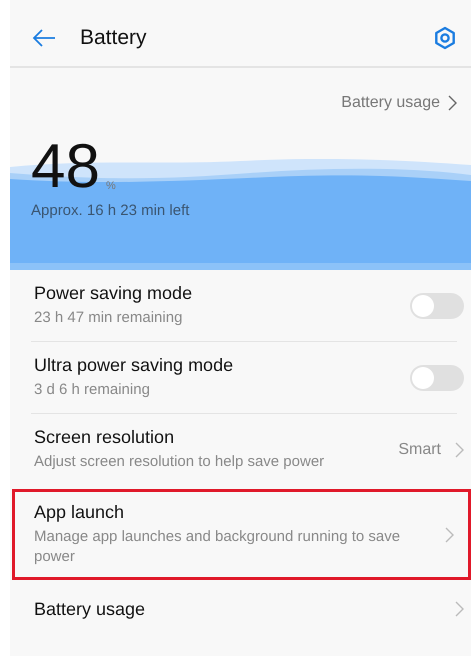 The height and width of the screenshot is (656, 471). I want to click on setting-value: Smart, so click(419, 449).